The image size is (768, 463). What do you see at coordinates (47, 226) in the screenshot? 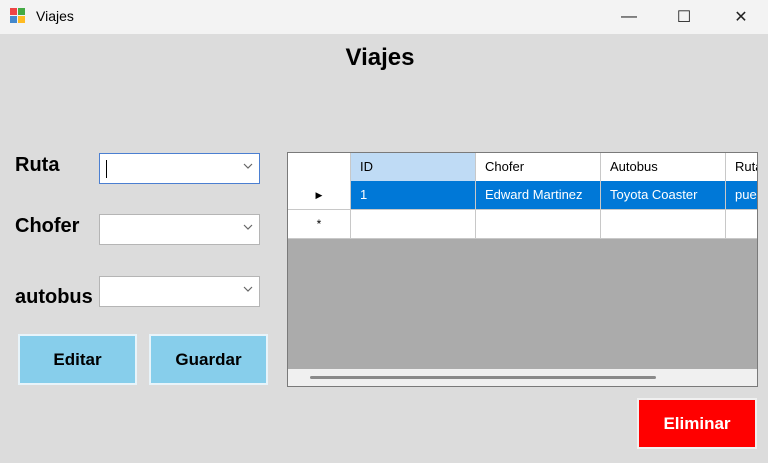
I see `chofer-label: Chofer` at bounding box center [47, 226].